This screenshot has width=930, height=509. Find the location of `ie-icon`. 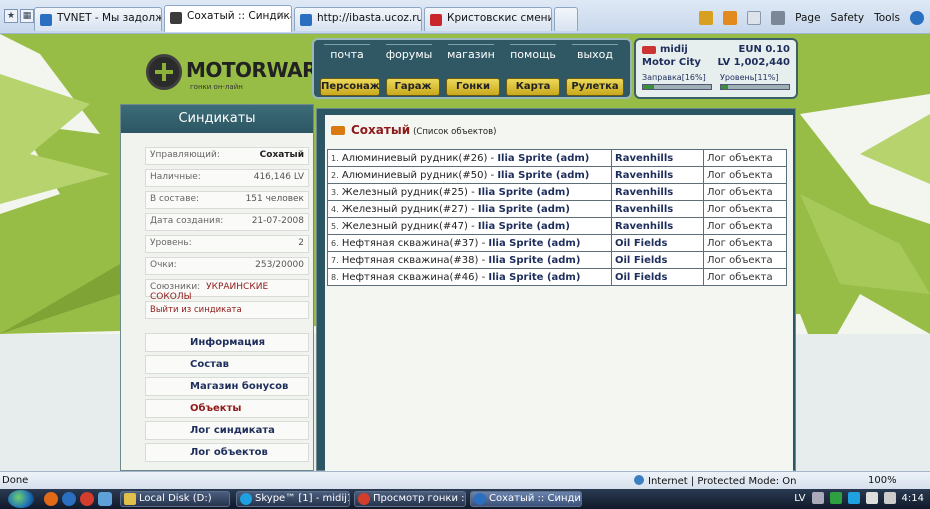

ie-icon is located at coordinates (69, 499).